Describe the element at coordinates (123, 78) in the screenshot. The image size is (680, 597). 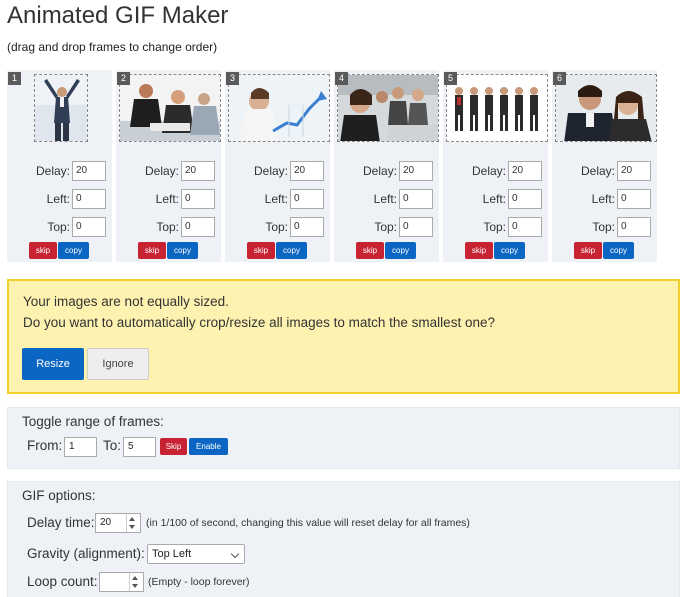
I see `frame-number: 2` at that location.